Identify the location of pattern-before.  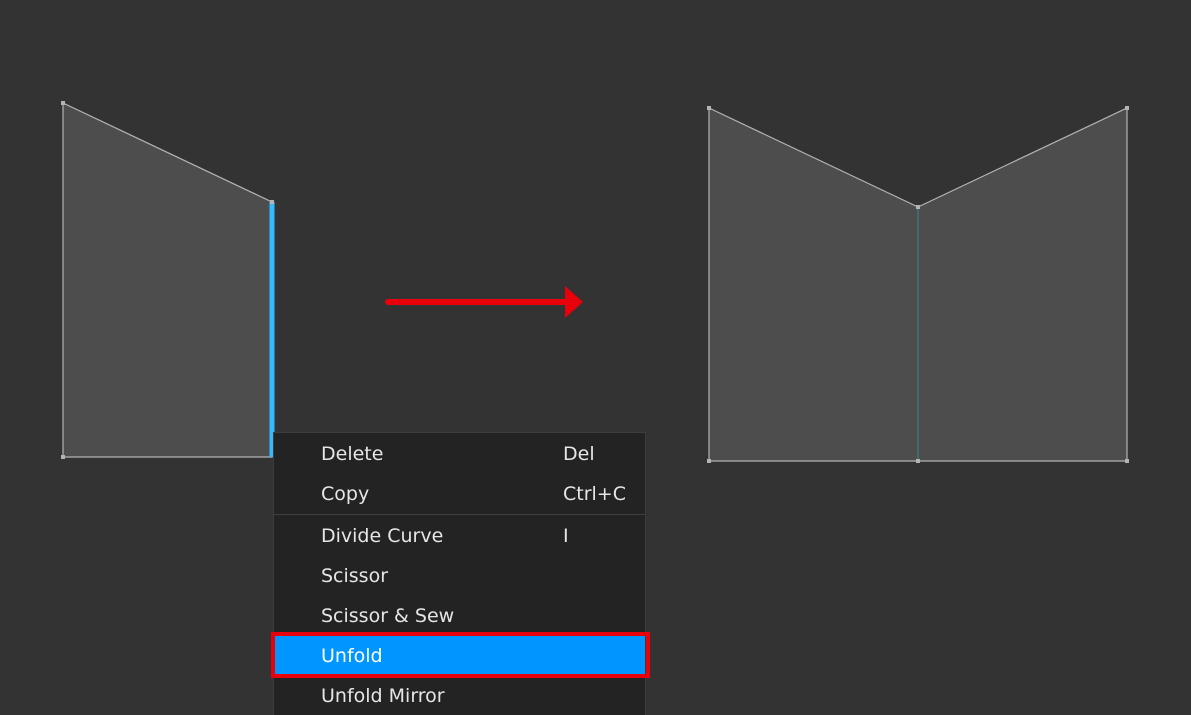
(168, 280).